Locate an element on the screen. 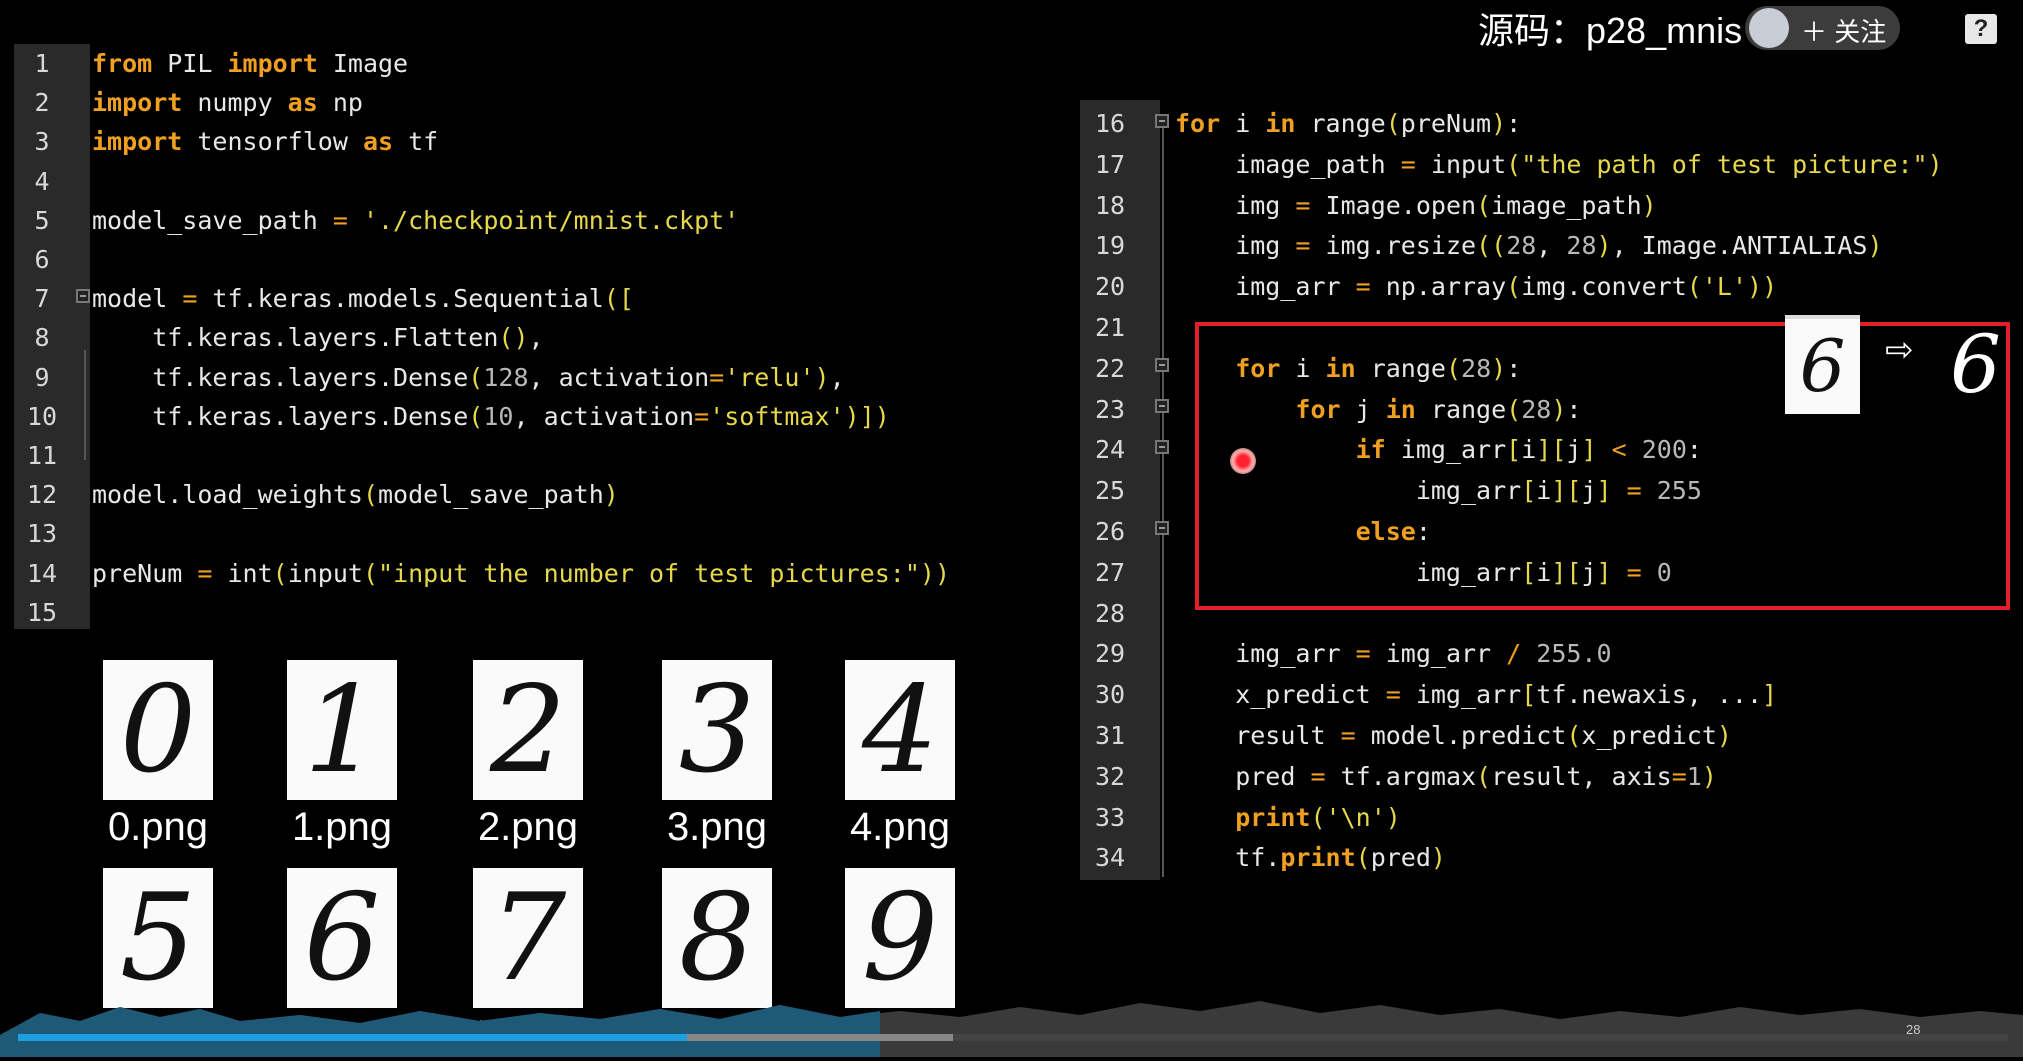  code-line: img_arr = img_arr / 255.0 is located at coordinates (1393, 654).